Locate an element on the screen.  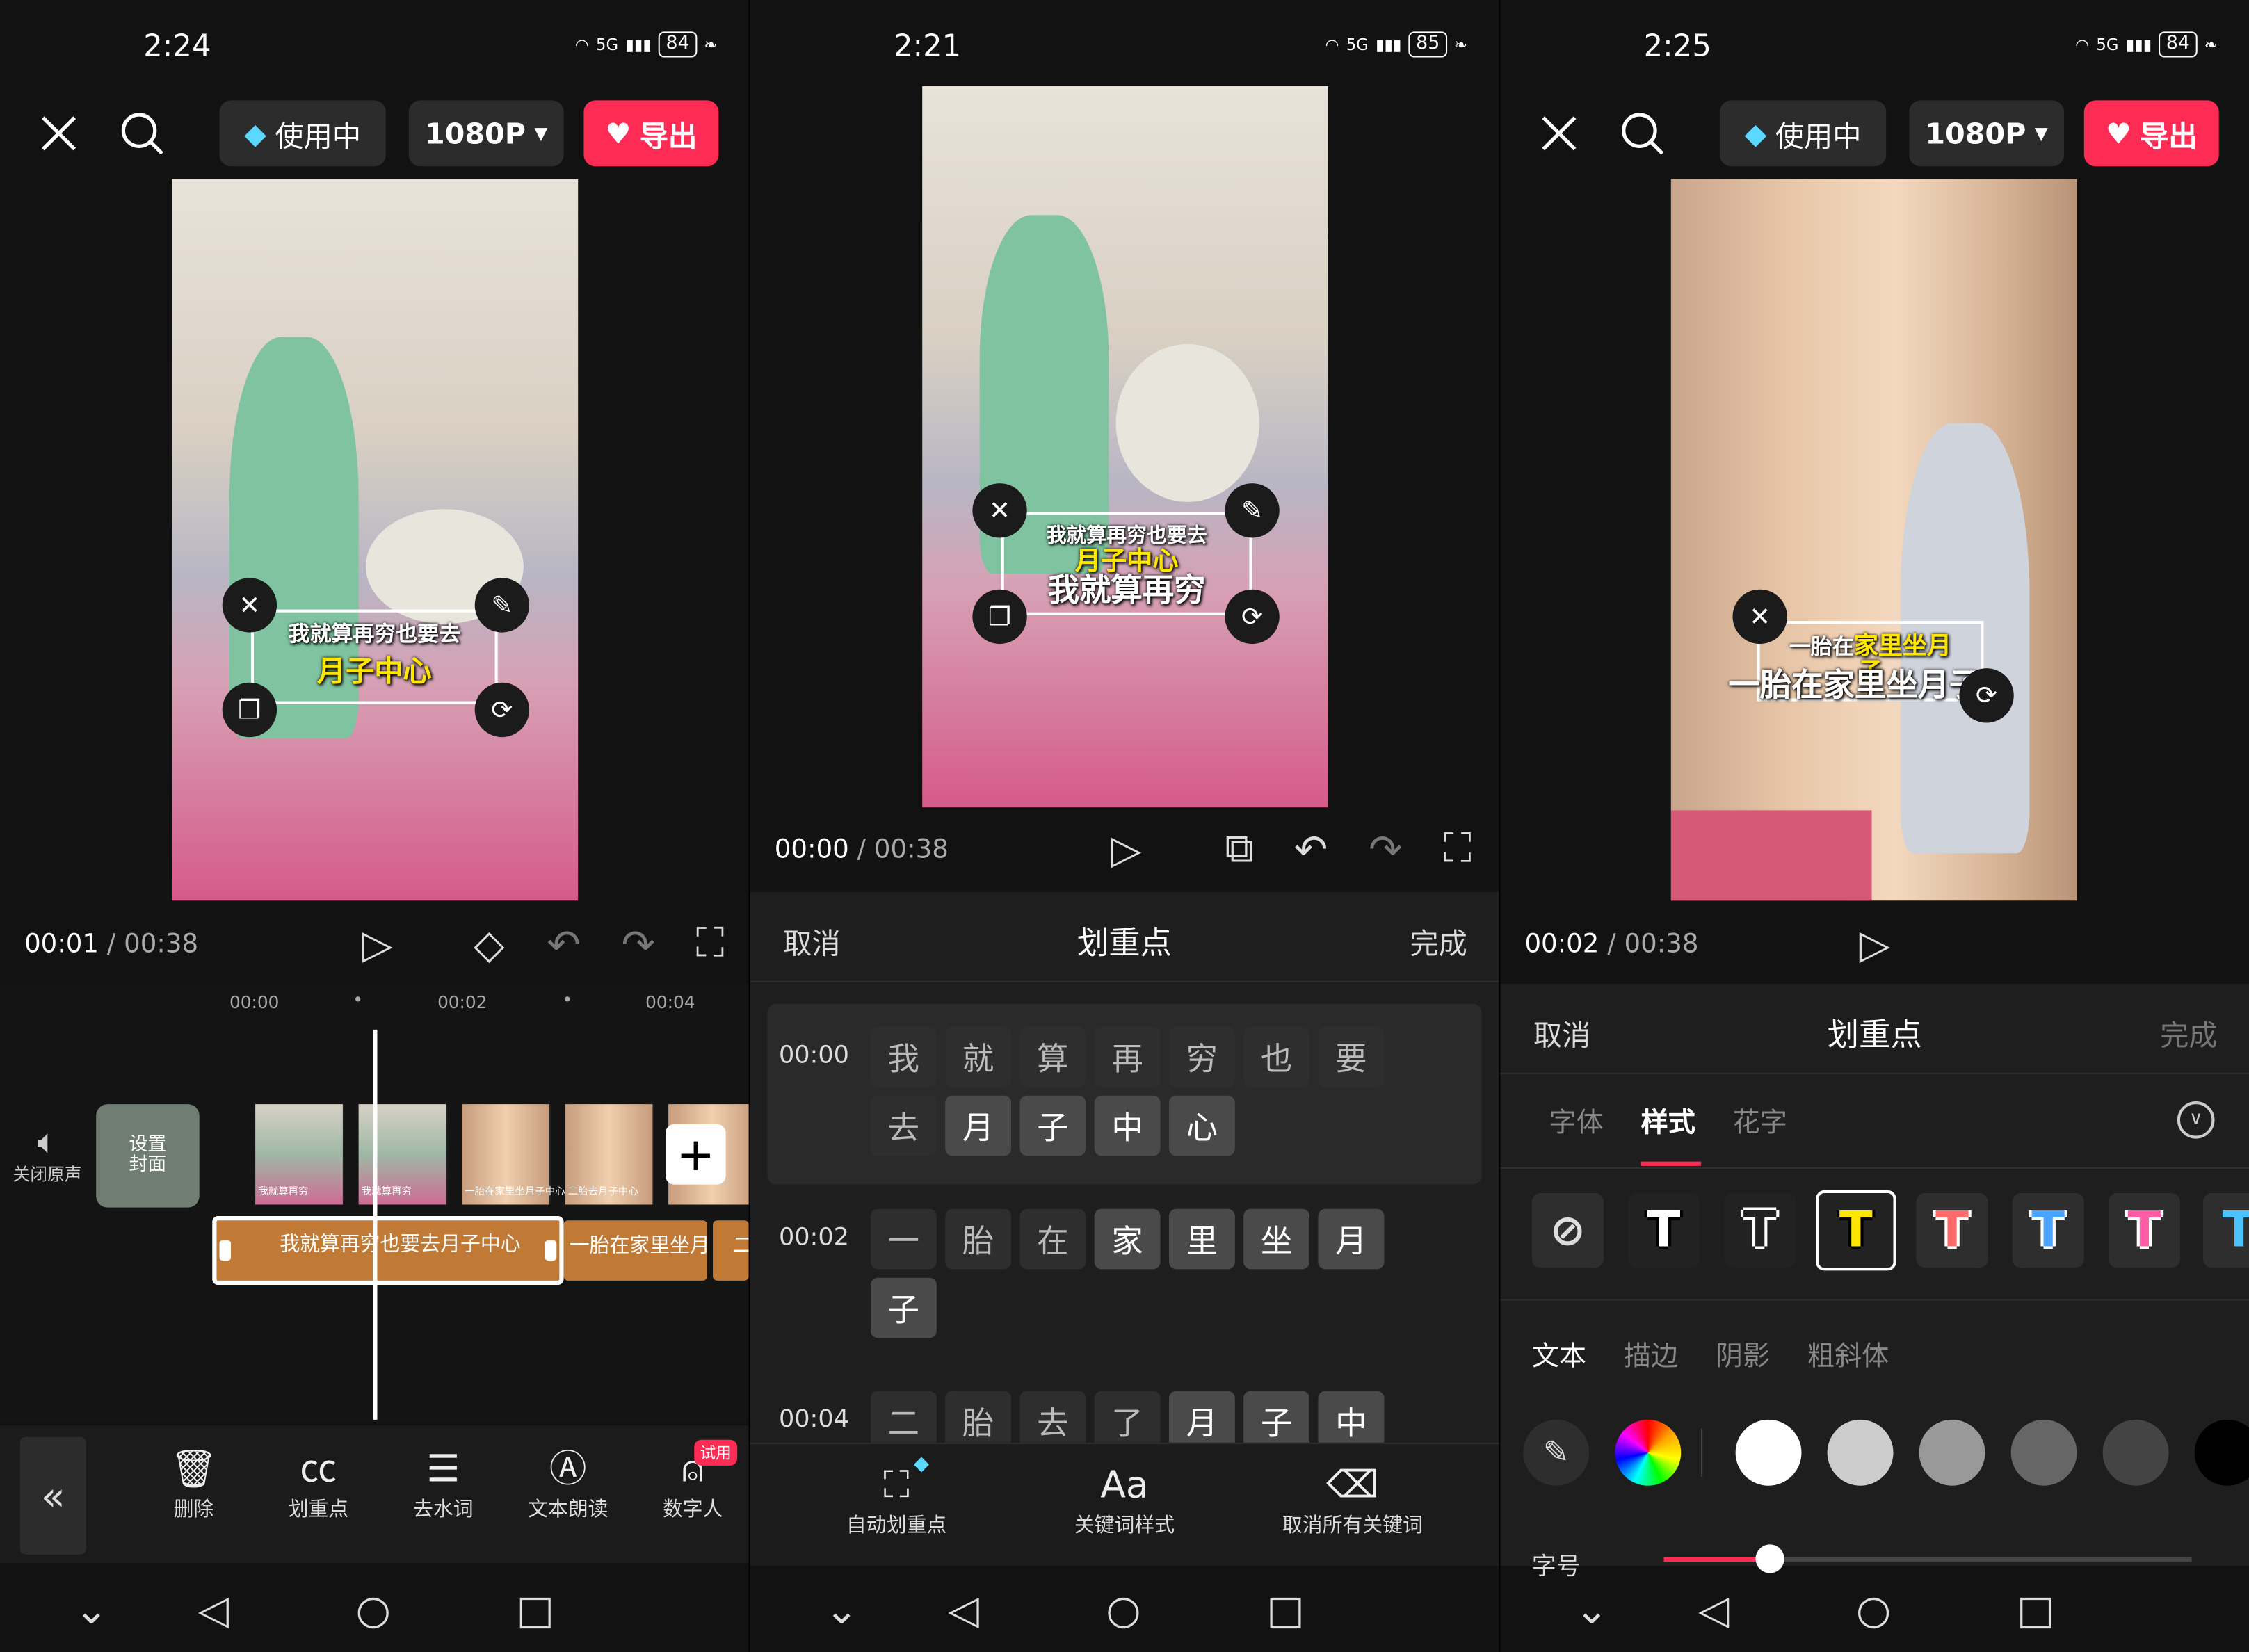
keyword-char: 家 is located at coordinates (1127, 1239).